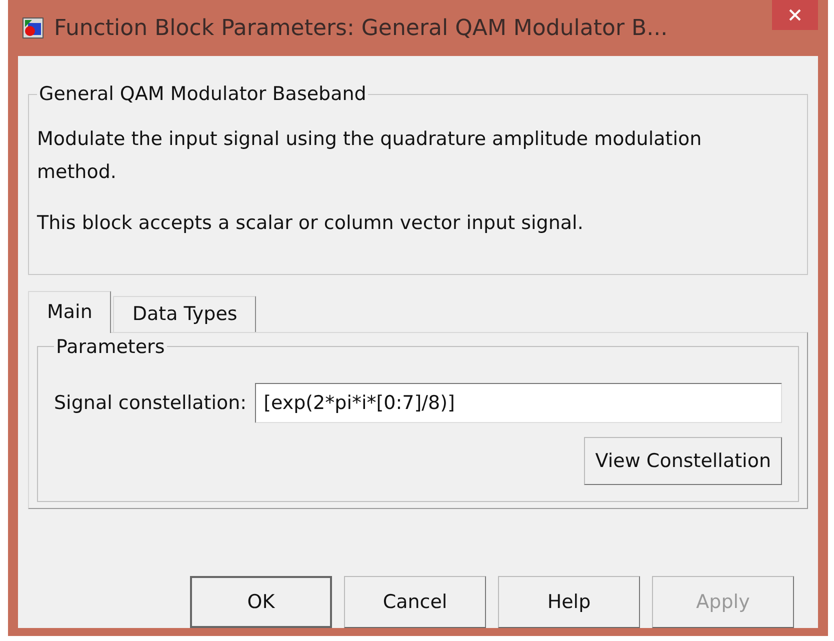  I want to click on tab: Data Types, so click(184, 314).